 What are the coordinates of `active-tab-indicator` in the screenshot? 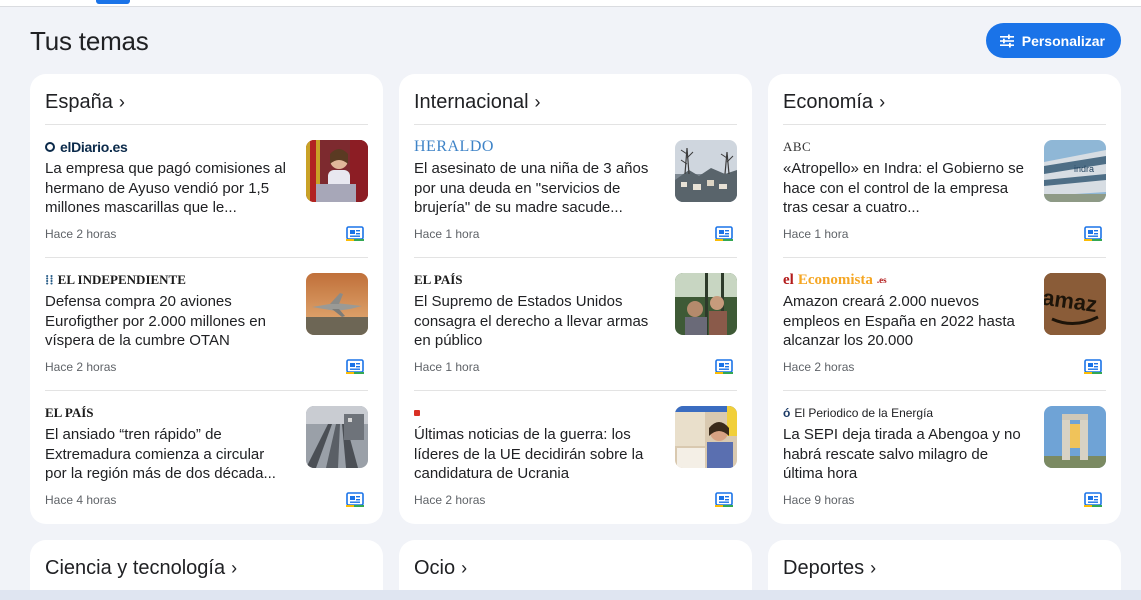 It's located at (113, 2).